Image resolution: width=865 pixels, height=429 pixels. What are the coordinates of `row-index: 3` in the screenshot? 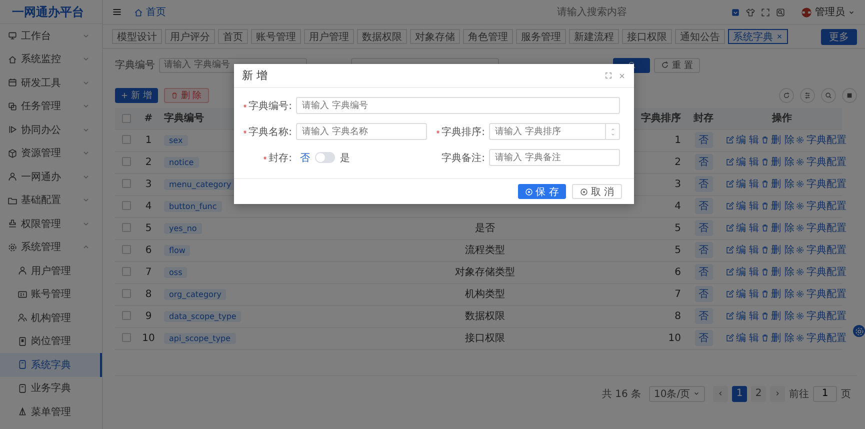 It's located at (148, 184).